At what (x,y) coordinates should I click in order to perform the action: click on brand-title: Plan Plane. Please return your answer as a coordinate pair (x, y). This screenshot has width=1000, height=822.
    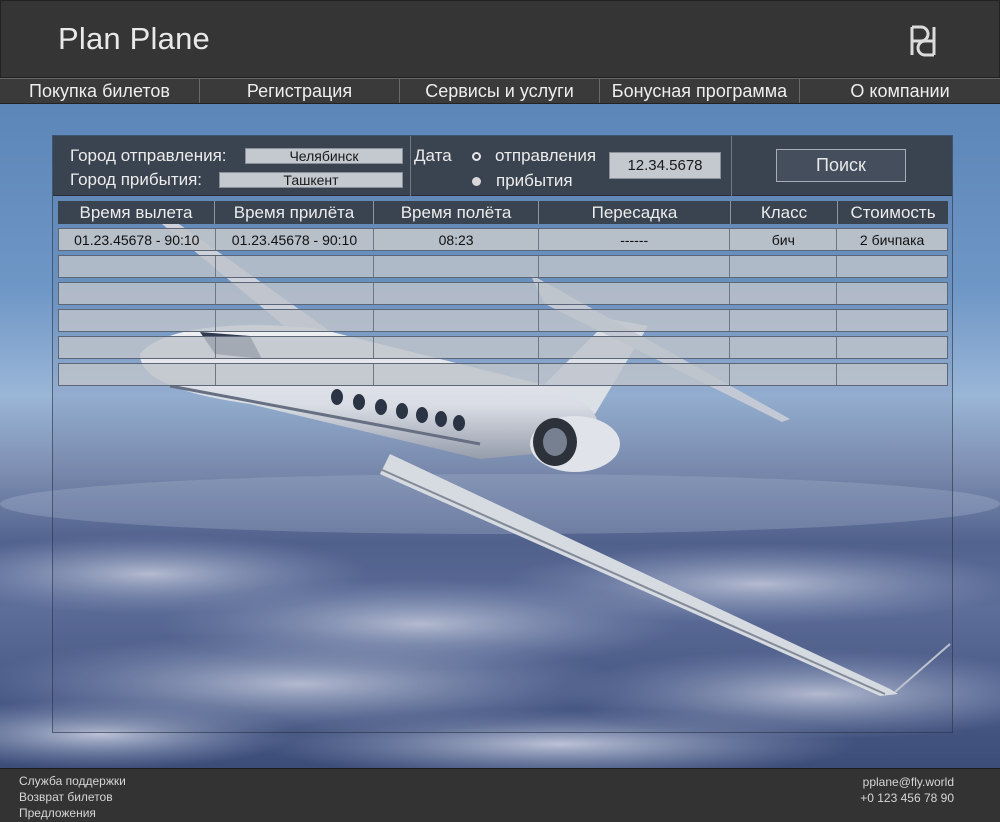
    Looking at the image, I should click on (134, 39).